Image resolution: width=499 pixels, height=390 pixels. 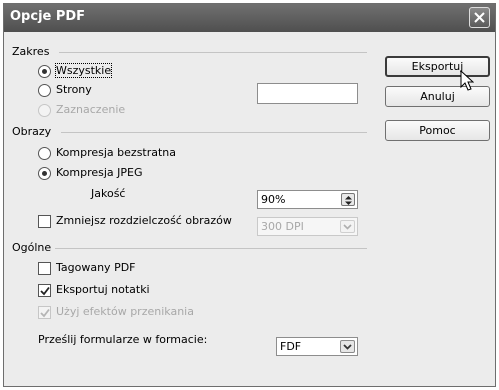 I want to click on dialog-title: Opcje PDF, so click(x=48, y=16).